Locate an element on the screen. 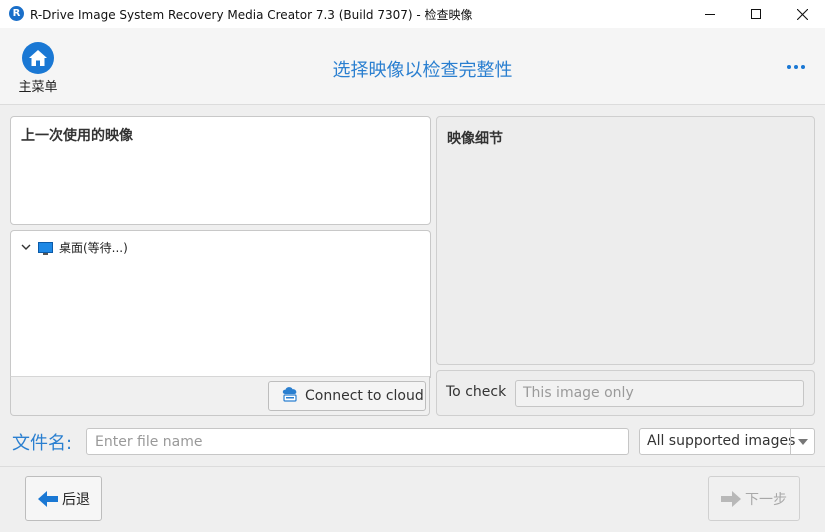 The height and width of the screenshot is (532, 825). to-check-label: To check is located at coordinates (476, 392).